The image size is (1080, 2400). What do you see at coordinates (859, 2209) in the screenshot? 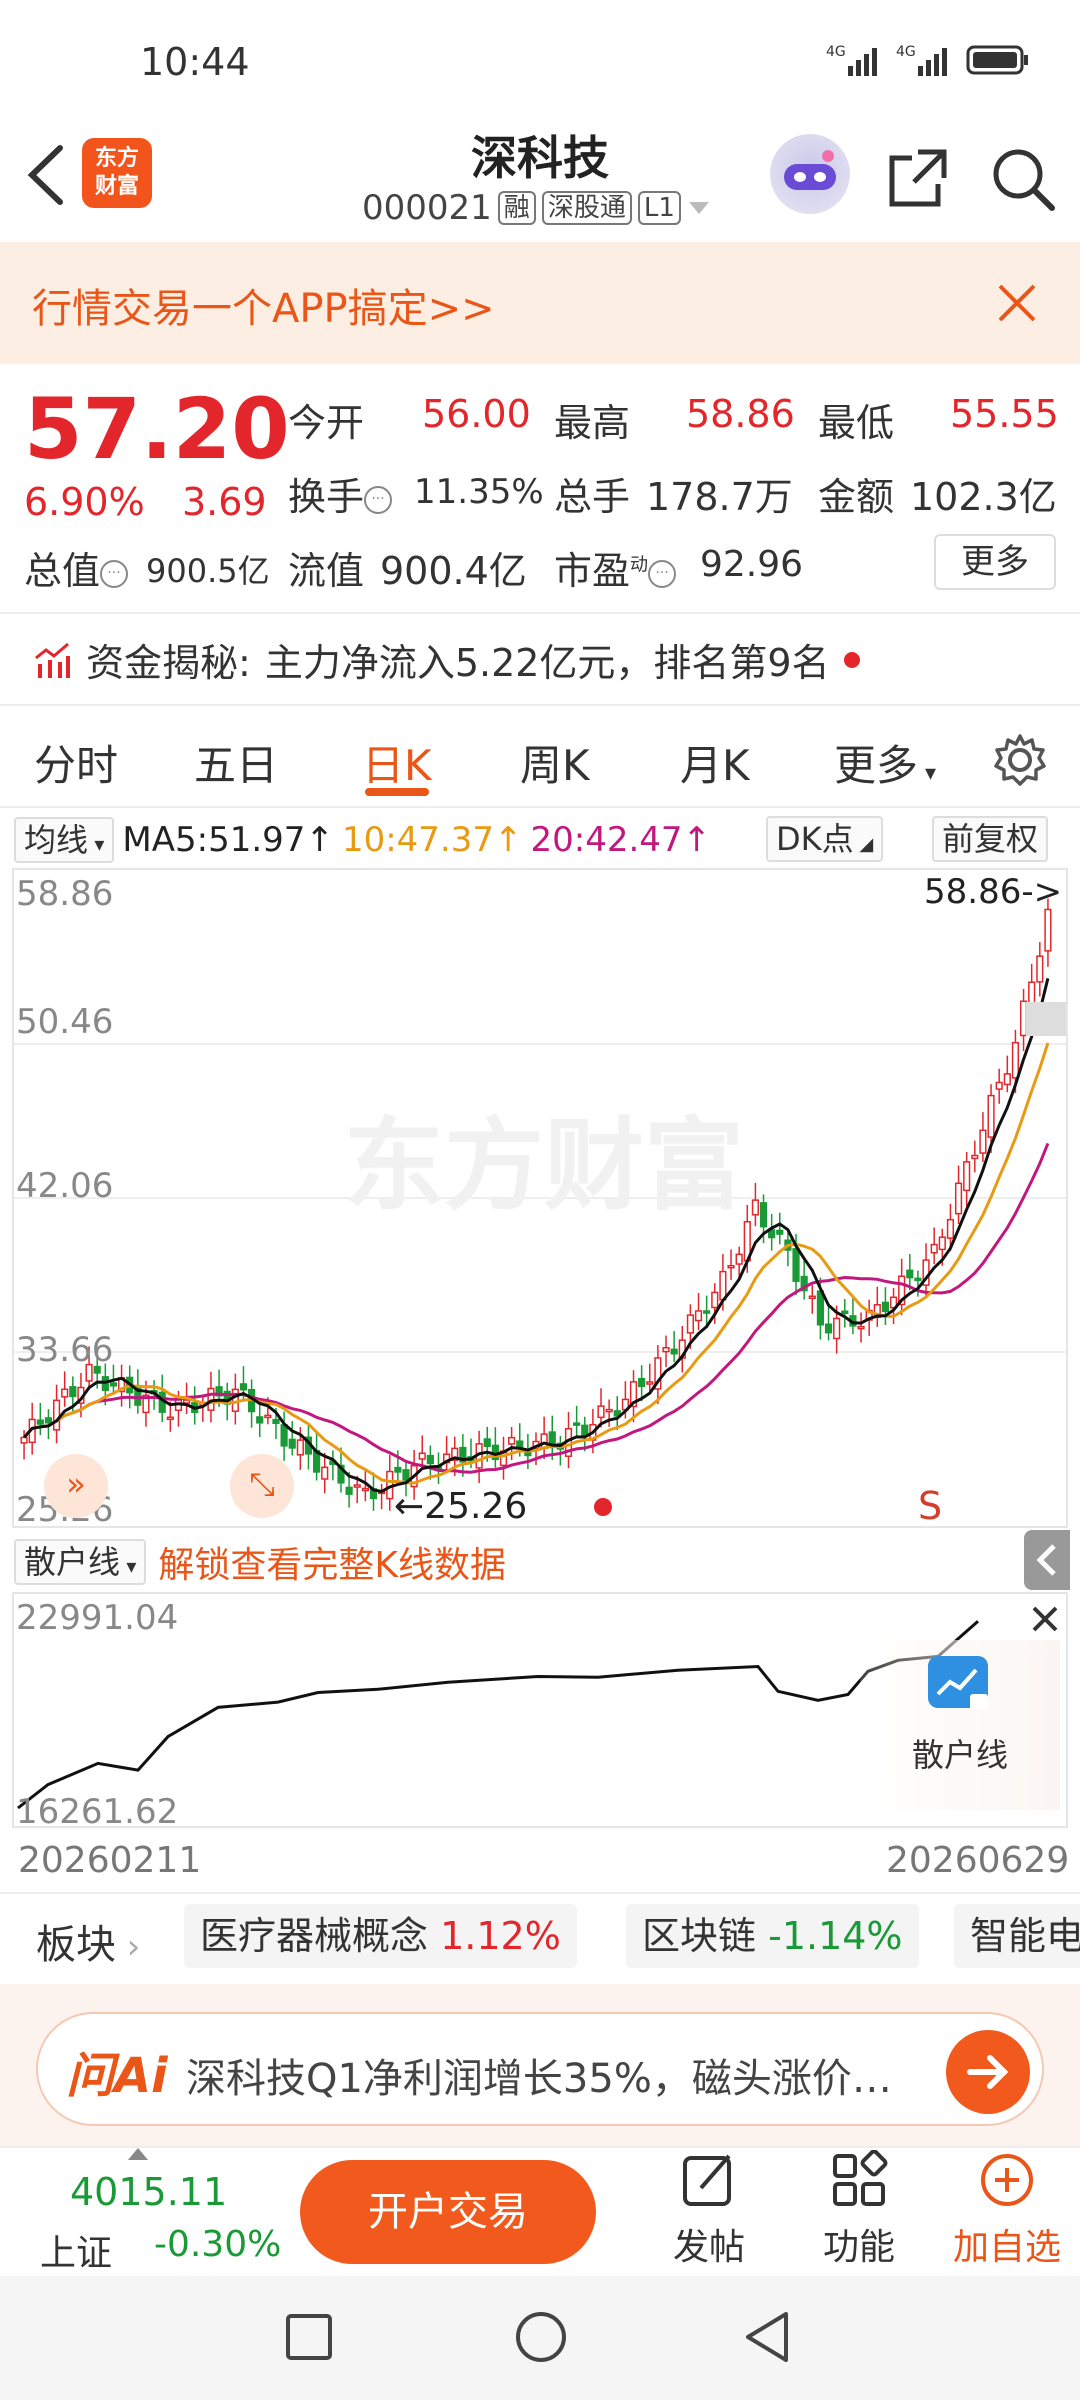
I see `nav-function: 功能` at bounding box center [859, 2209].